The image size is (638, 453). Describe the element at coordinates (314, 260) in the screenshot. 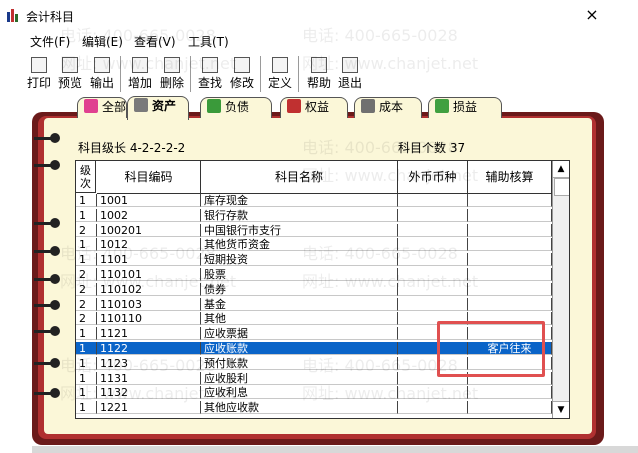

I see `table-row: 1 1101 短期投资` at that location.